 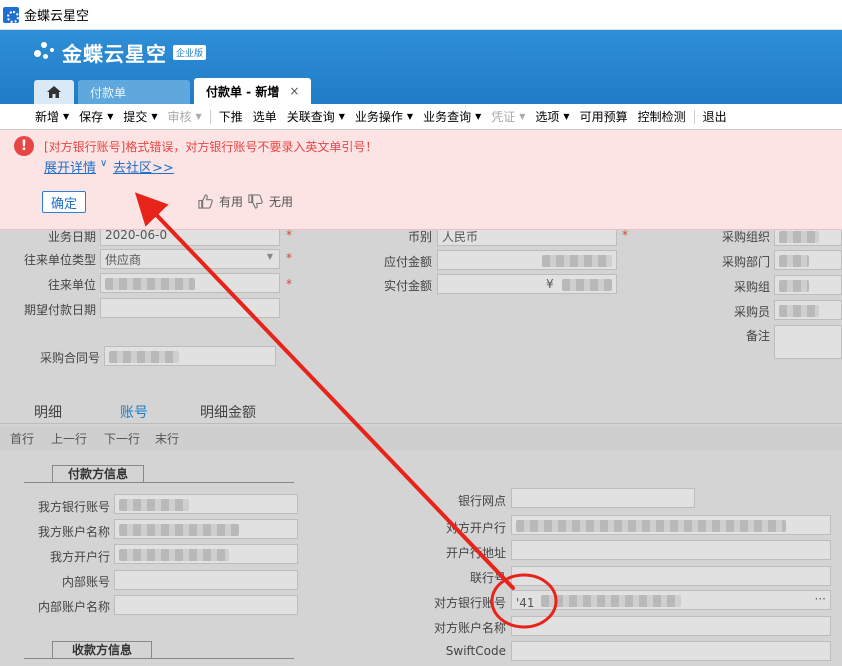 I want to click on toolbar-item-11: 可用预算, so click(x=604, y=117).